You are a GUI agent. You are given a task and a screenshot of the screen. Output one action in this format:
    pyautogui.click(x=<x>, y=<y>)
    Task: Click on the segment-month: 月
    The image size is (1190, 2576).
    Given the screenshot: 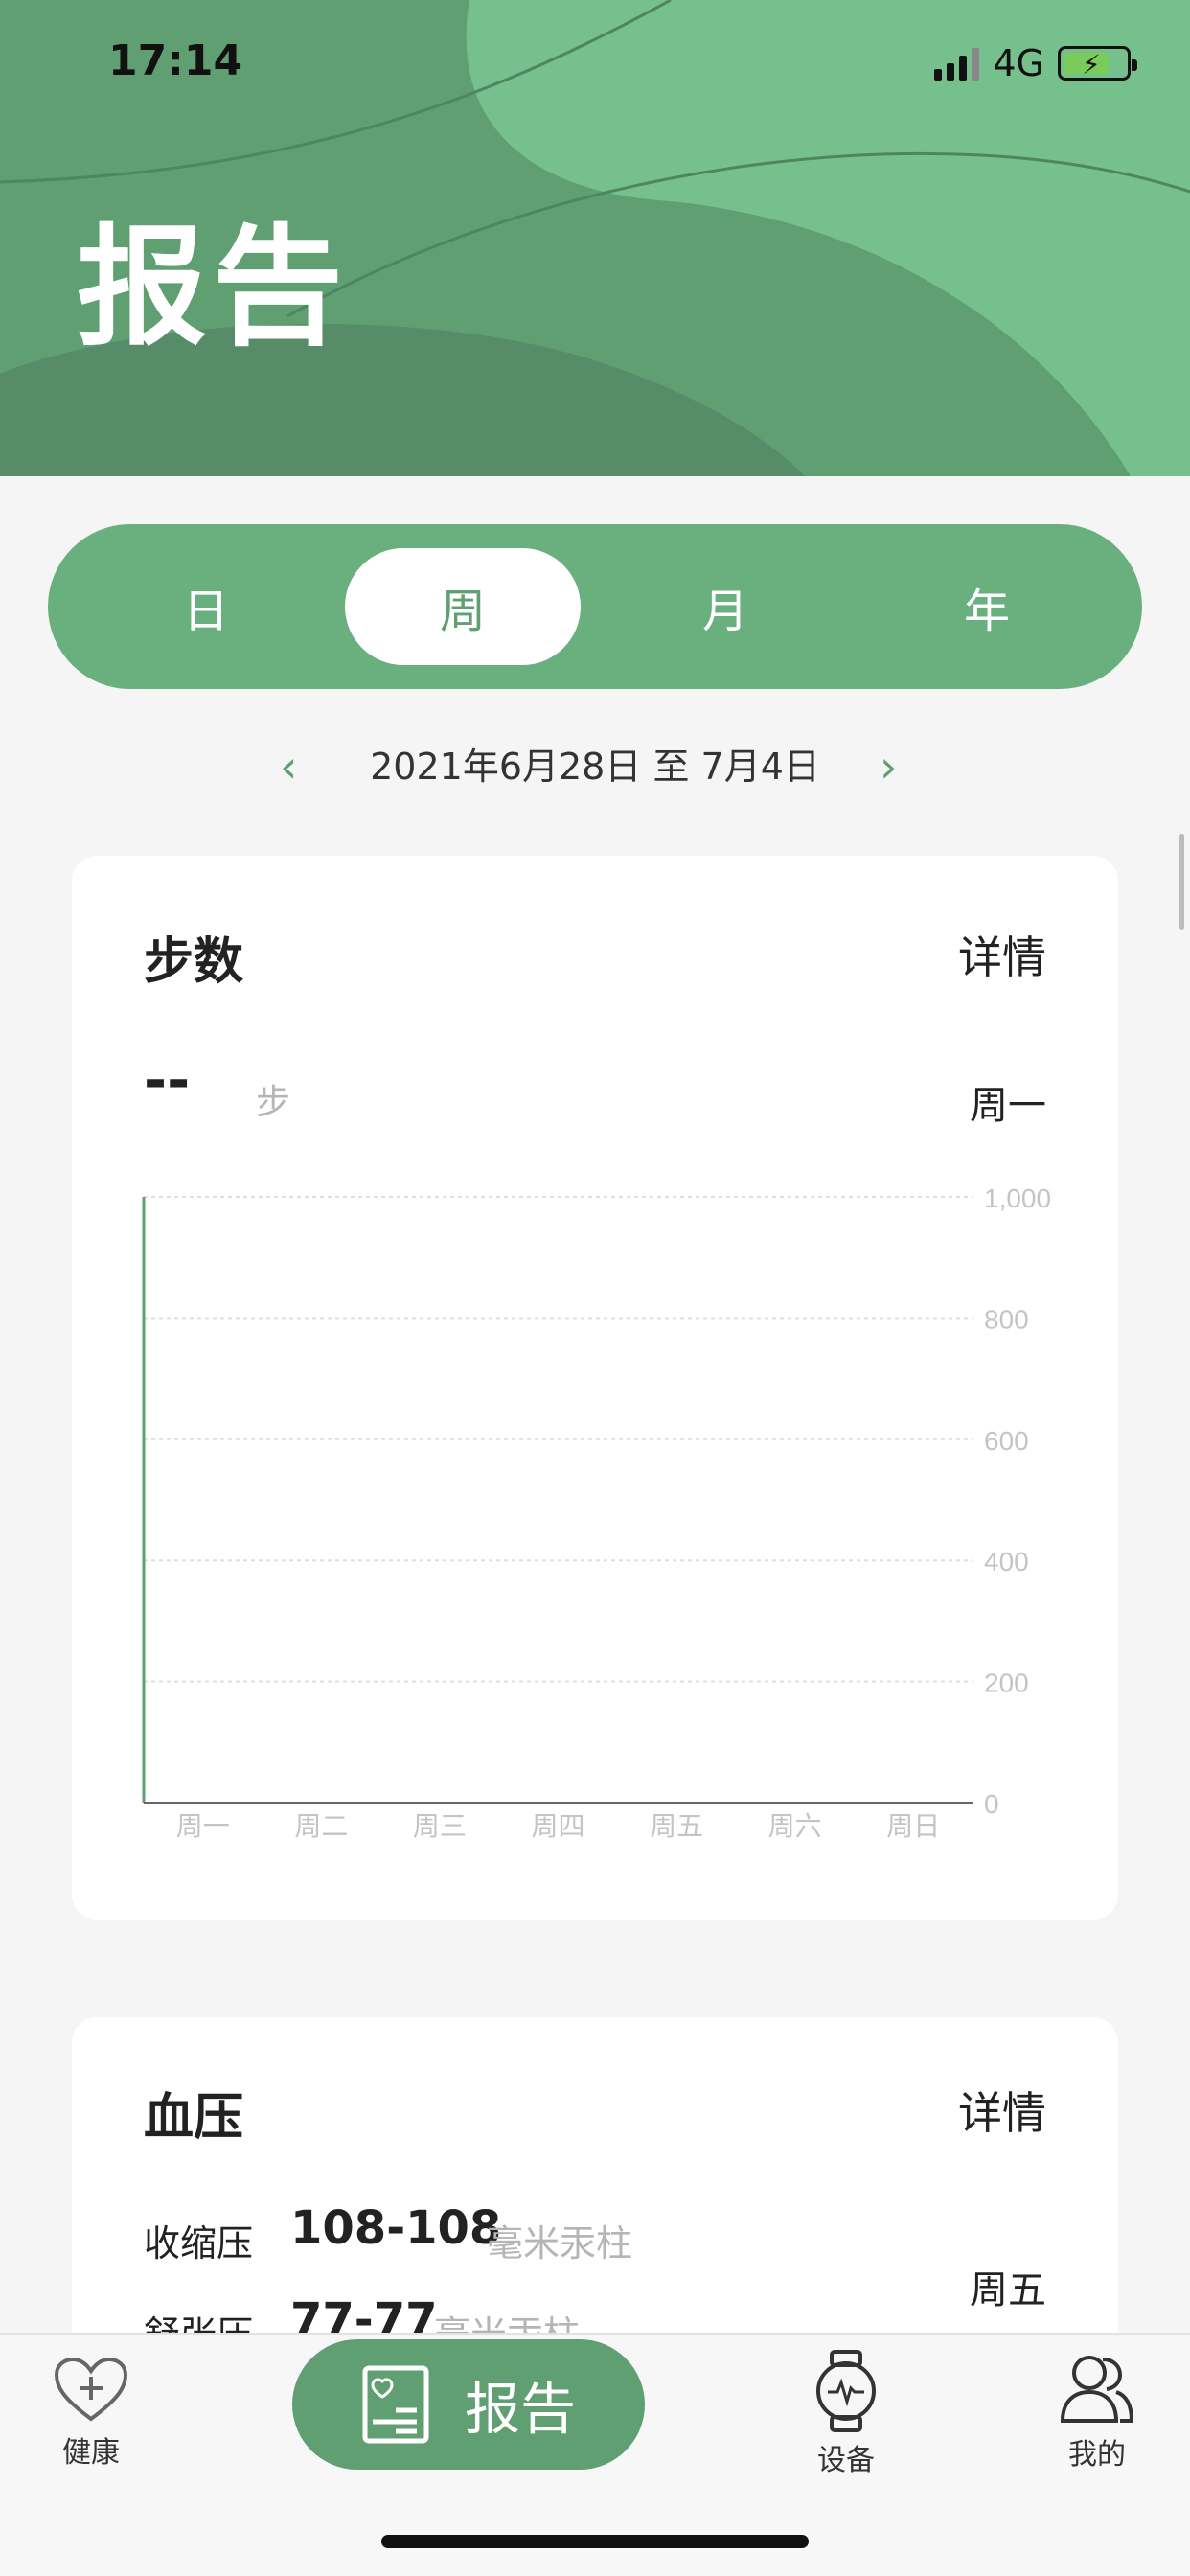 What is the action you would take?
    pyautogui.click(x=725, y=606)
    